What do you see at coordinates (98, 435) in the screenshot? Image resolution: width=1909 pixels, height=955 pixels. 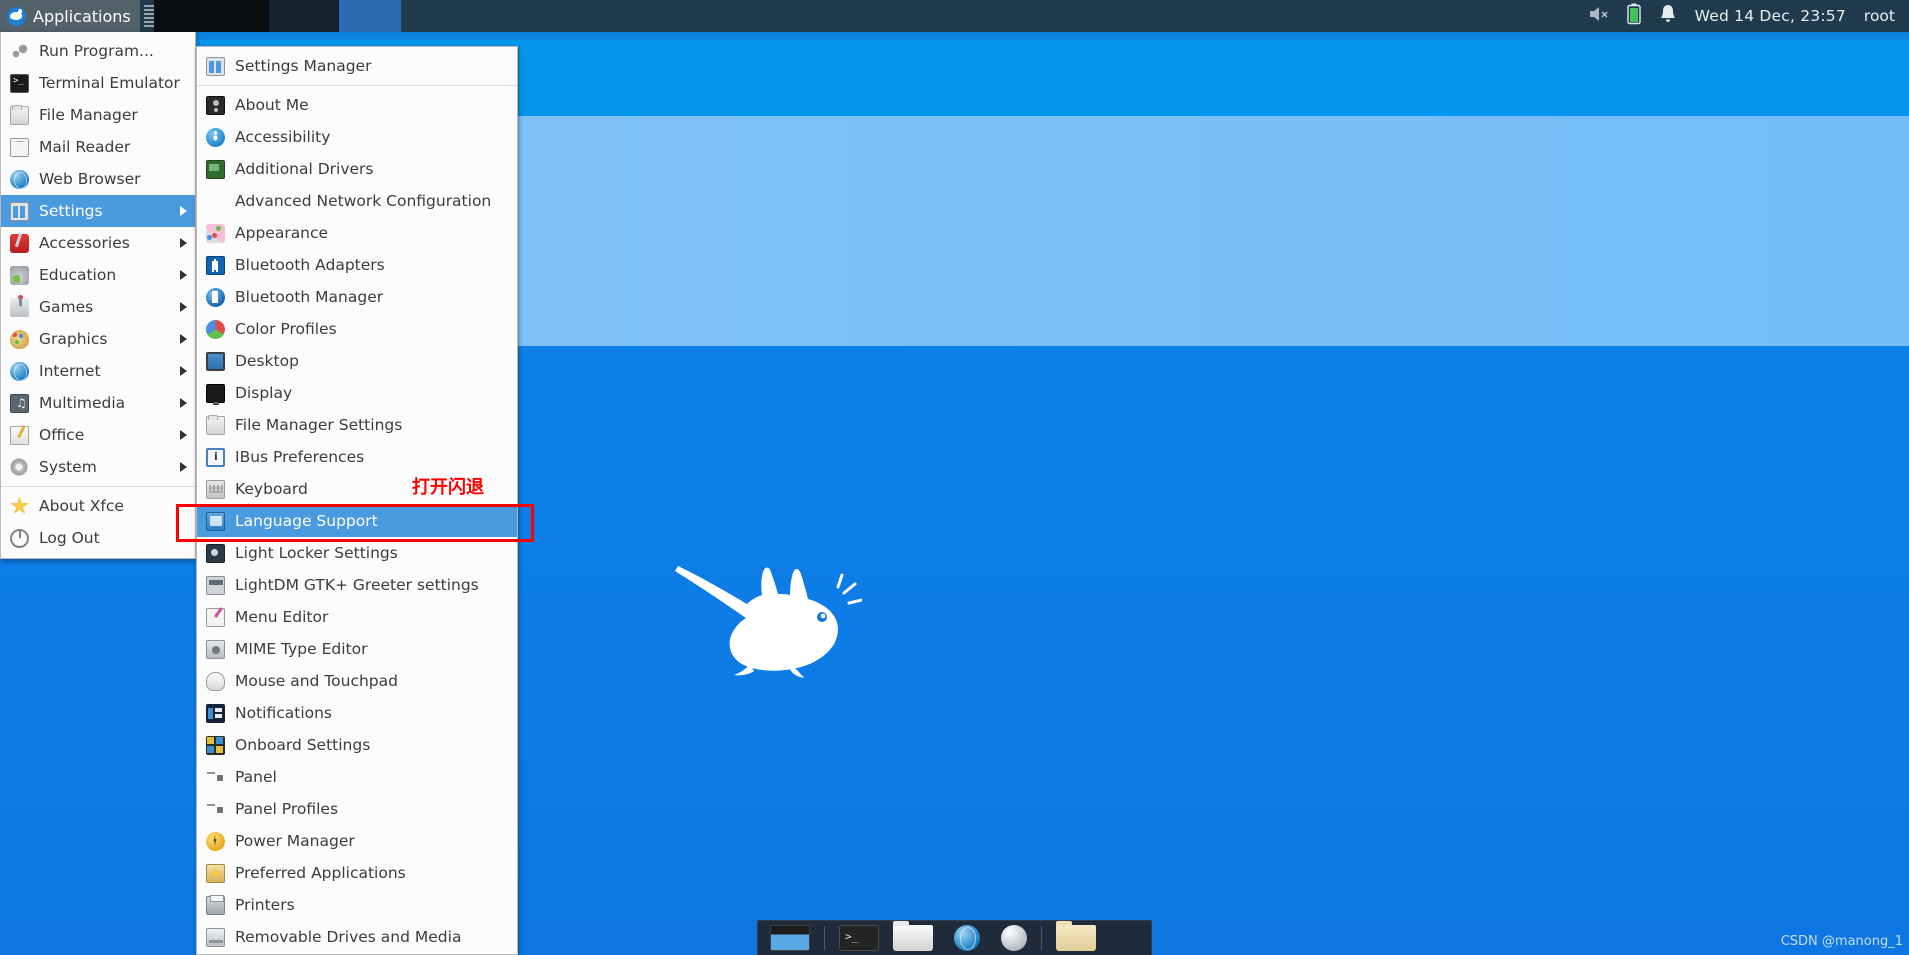 I see `menu-item-office: Office` at bounding box center [98, 435].